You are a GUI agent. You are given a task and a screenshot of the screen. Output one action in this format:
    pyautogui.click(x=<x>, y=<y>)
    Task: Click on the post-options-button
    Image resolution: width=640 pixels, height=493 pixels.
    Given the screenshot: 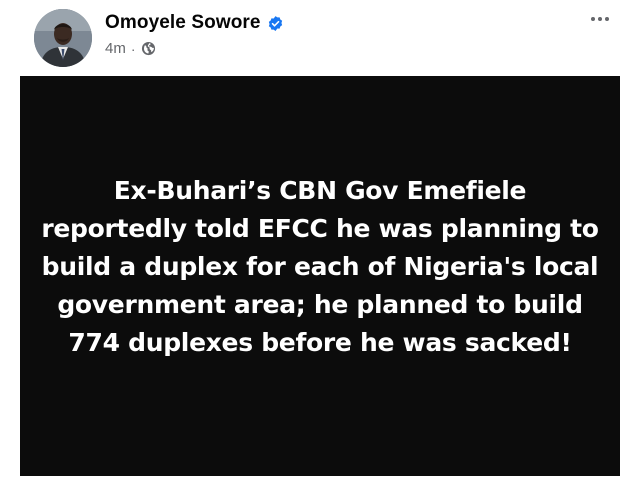 What is the action you would take?
    pyautogui.click(x=600, y=19)
    